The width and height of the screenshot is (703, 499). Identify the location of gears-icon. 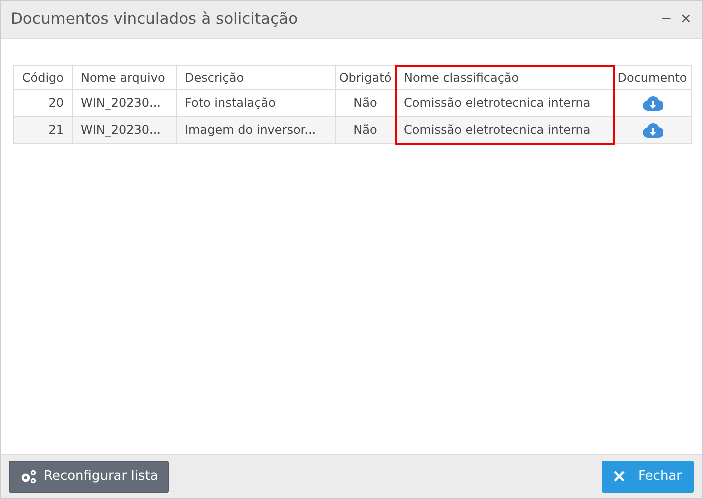
(29, 476).